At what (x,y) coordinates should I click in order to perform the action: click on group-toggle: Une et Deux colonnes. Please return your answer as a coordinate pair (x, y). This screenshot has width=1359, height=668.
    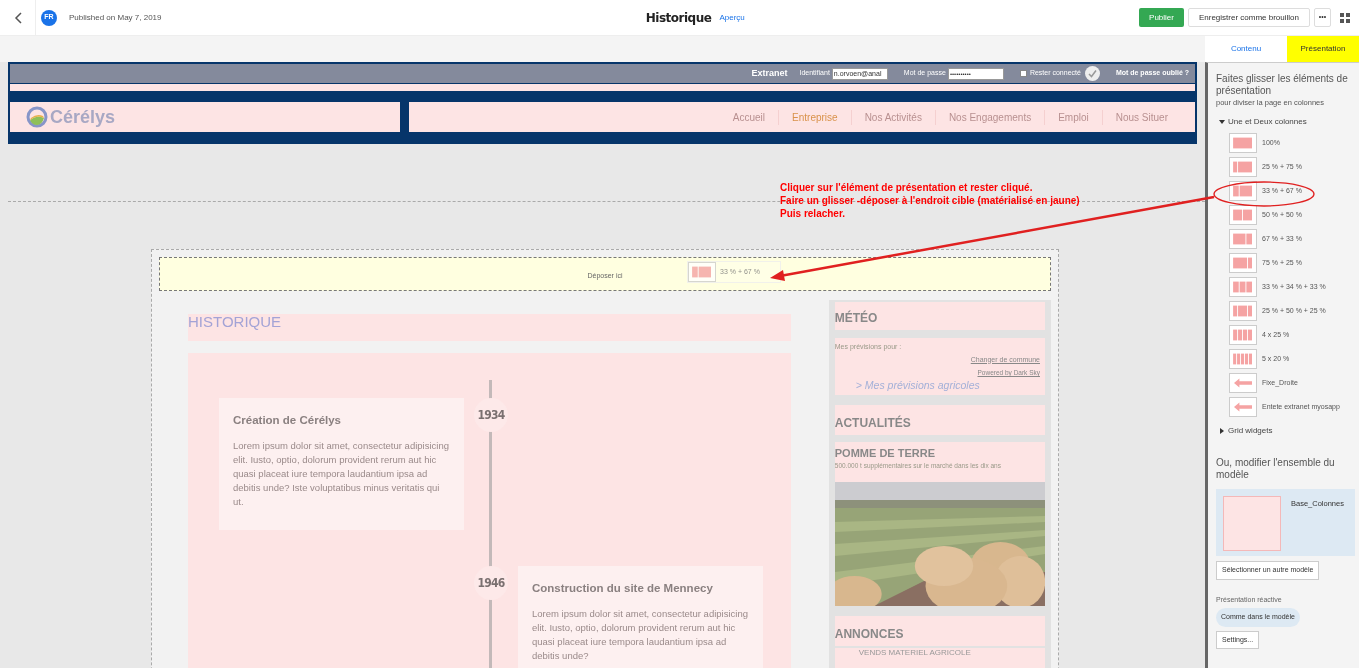
    Looking at the image, I should click on (1263, 122).